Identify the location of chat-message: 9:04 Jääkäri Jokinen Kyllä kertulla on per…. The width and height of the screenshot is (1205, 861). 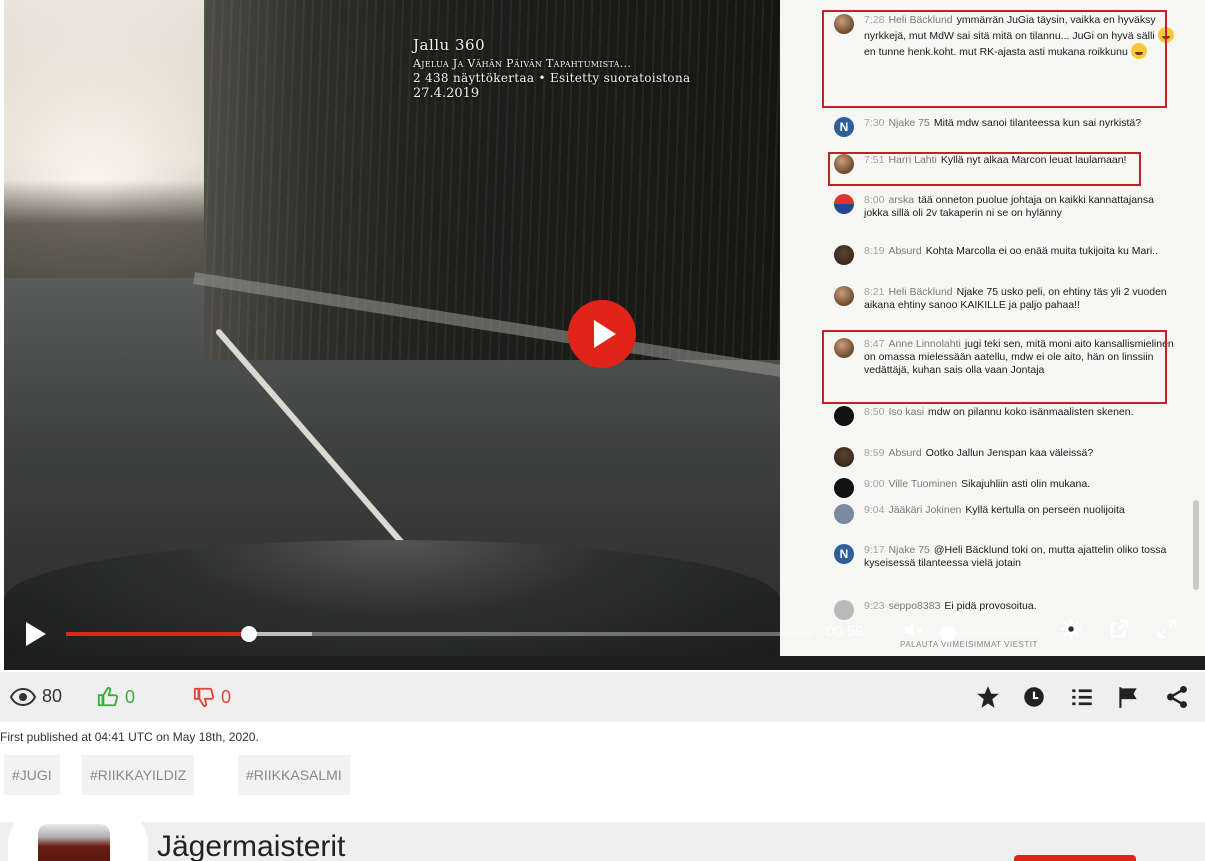
(1006, 510).